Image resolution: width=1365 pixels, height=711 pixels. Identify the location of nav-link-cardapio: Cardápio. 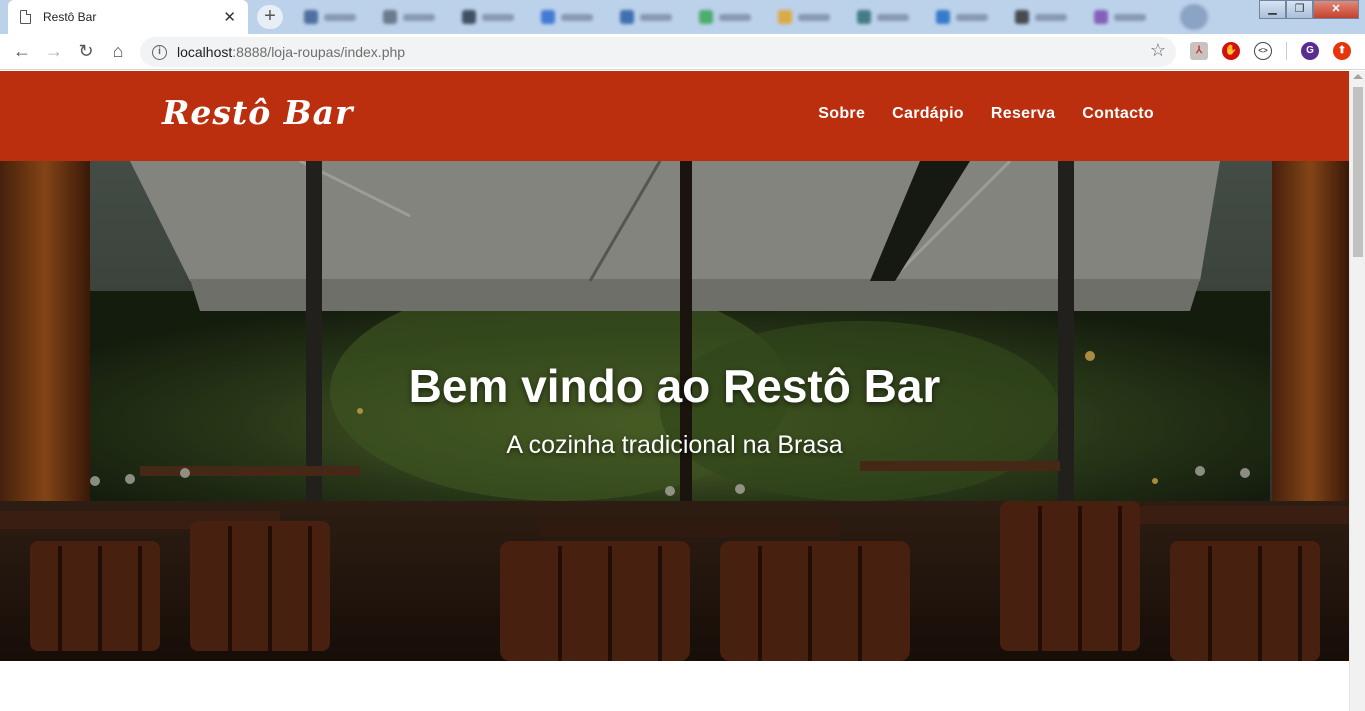
(928, 114).